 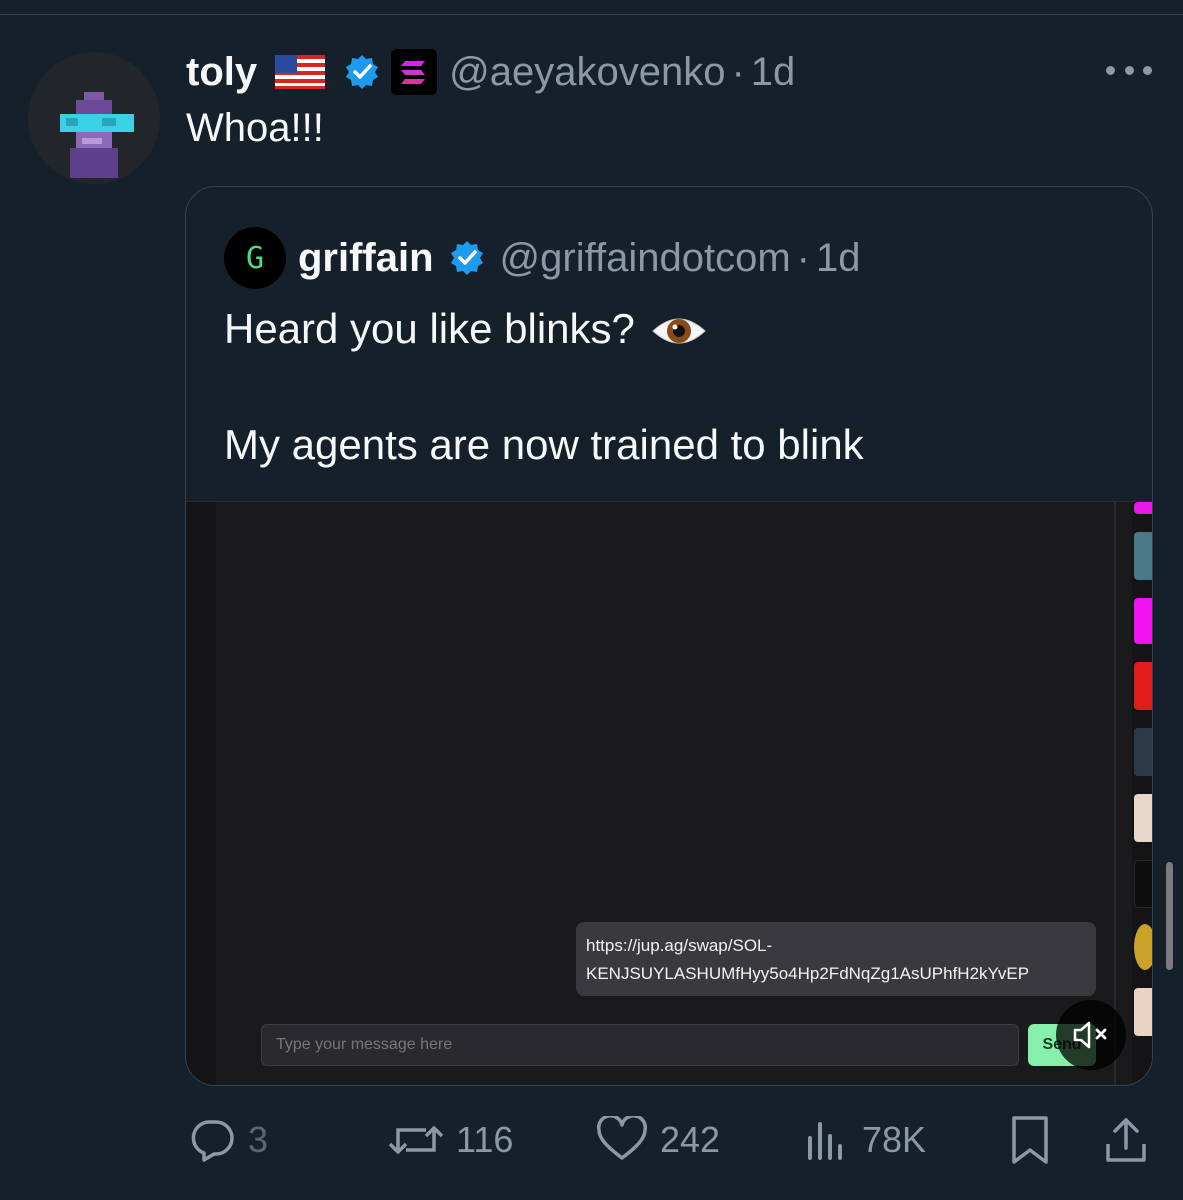 I want to click on views-count: 78K, so click(x=894, y=1139).